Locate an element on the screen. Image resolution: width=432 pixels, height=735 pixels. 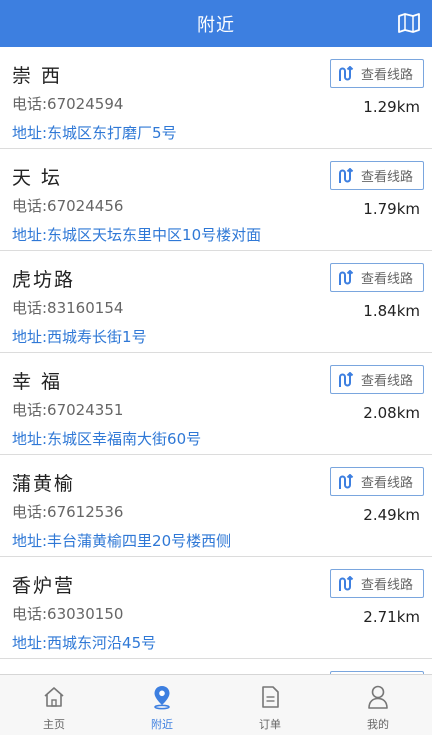
tab-orders: 订单 is located at coordinates (270, 705).